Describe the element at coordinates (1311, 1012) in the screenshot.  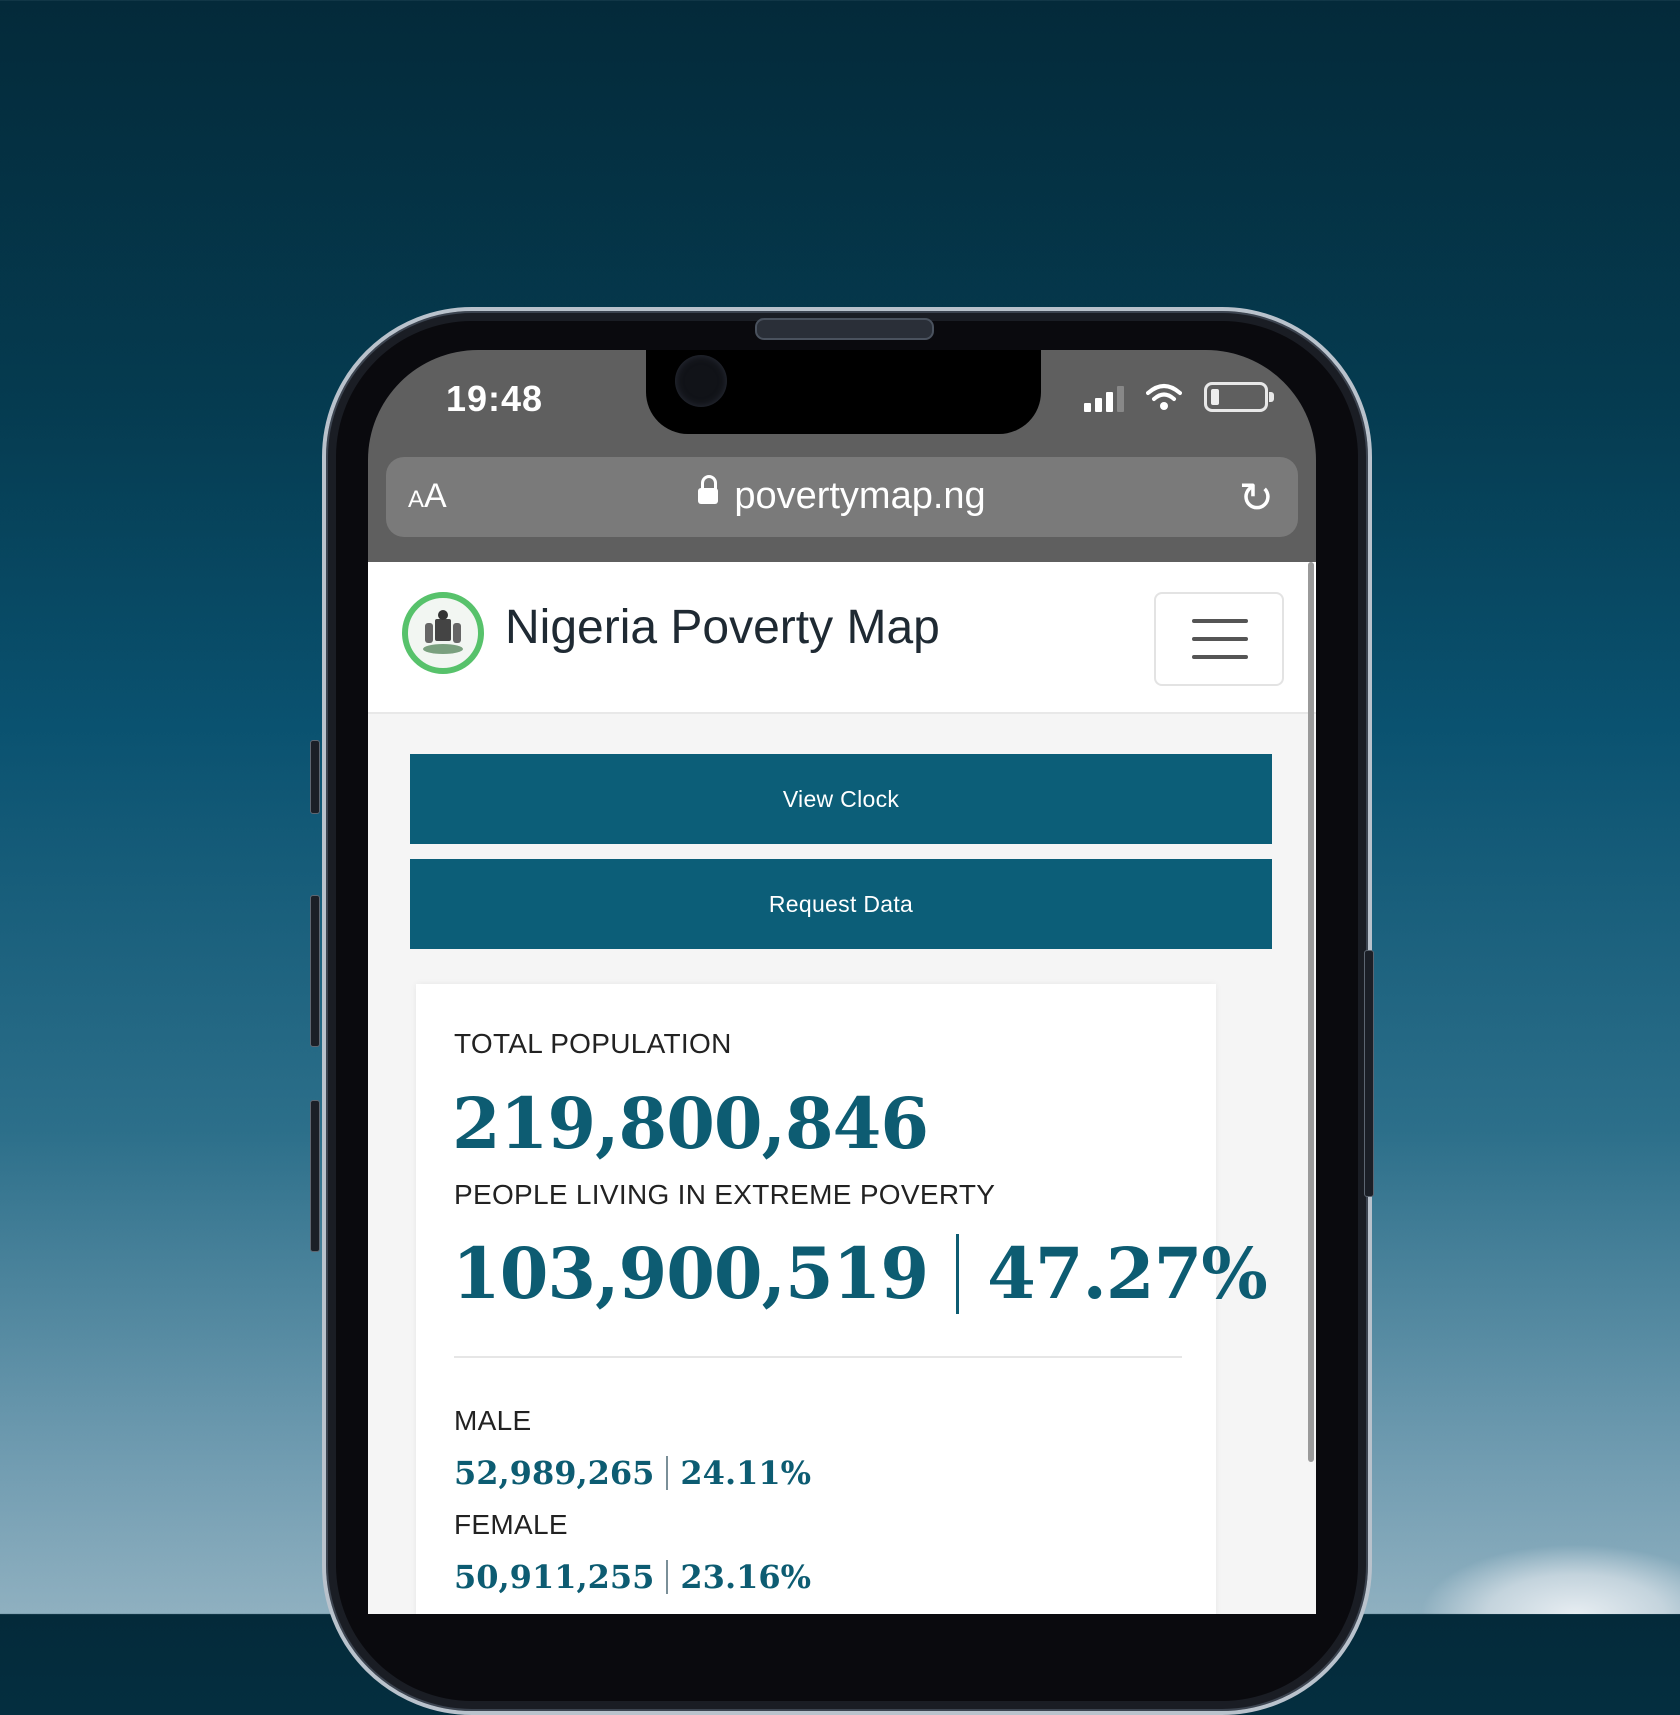
I see `page-scrollbar` at that location.